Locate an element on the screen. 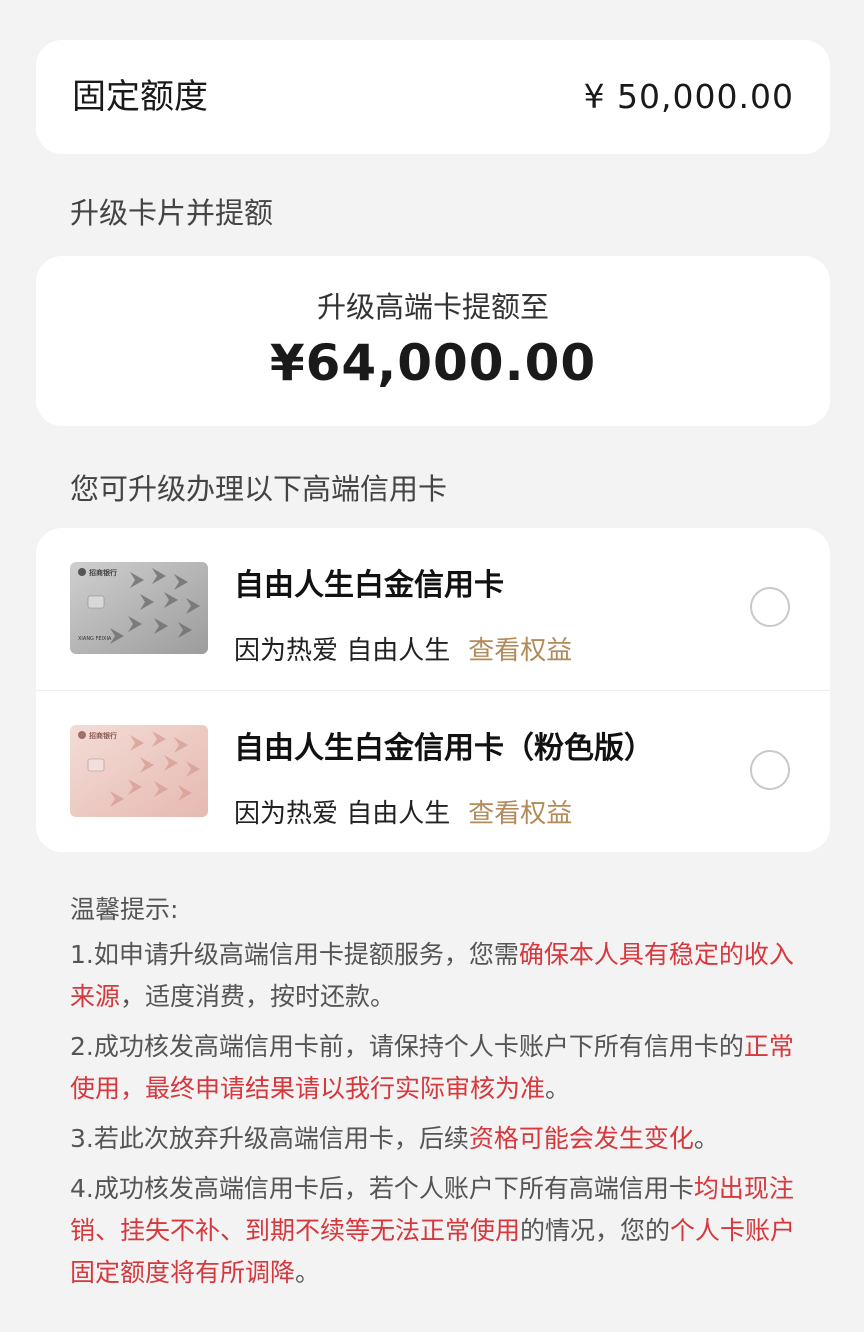 This screenshot has height=1332, width=864. tip-text: 的情况，您的 is located at coordinates (595, 1230).